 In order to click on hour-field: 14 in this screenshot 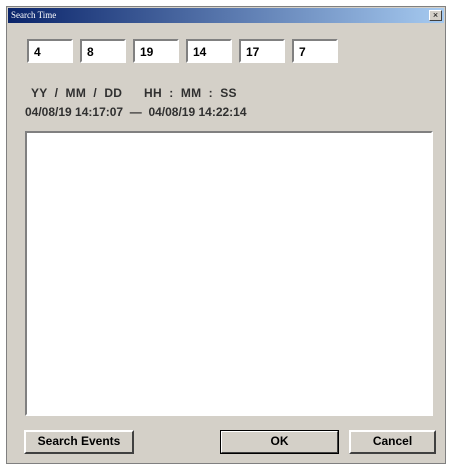, I will do `click(209, 51)`.